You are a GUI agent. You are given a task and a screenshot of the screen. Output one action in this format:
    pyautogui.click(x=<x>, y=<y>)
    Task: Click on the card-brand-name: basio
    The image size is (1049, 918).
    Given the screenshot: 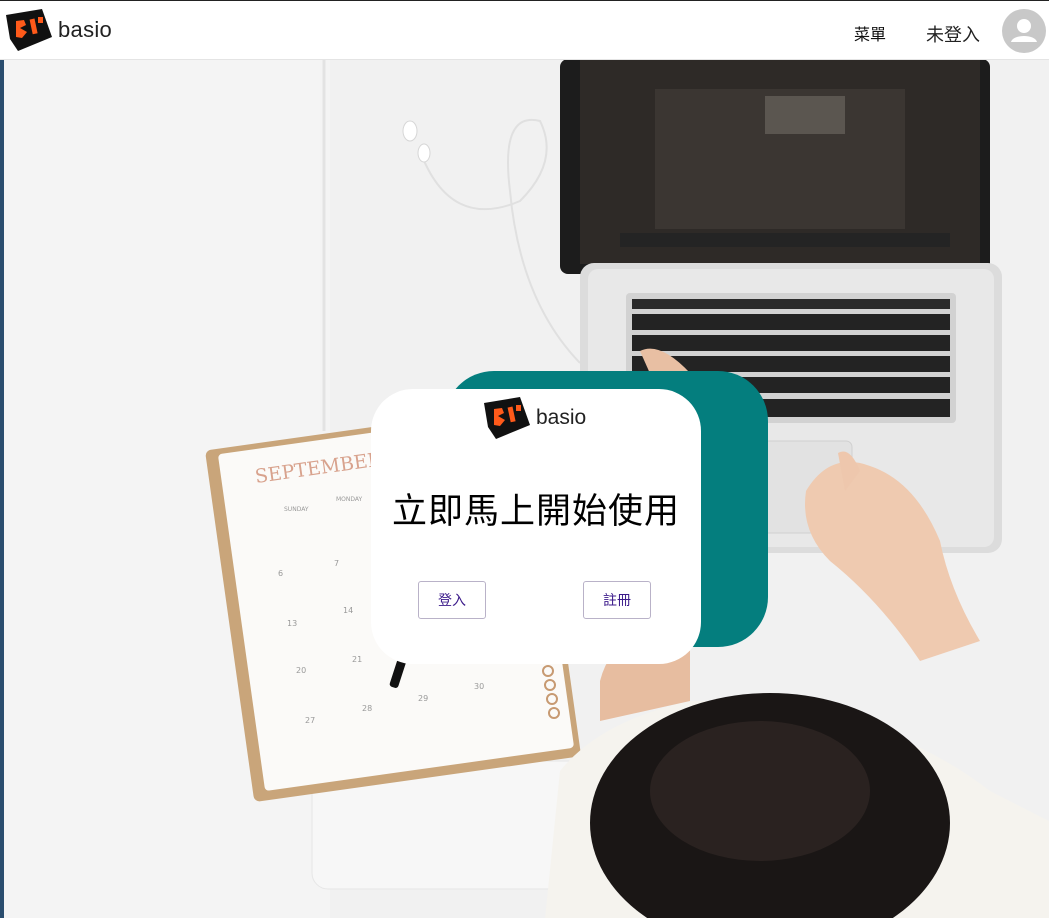 What is the action you would take?
    pyautogui.click(x=561, y=417)
    